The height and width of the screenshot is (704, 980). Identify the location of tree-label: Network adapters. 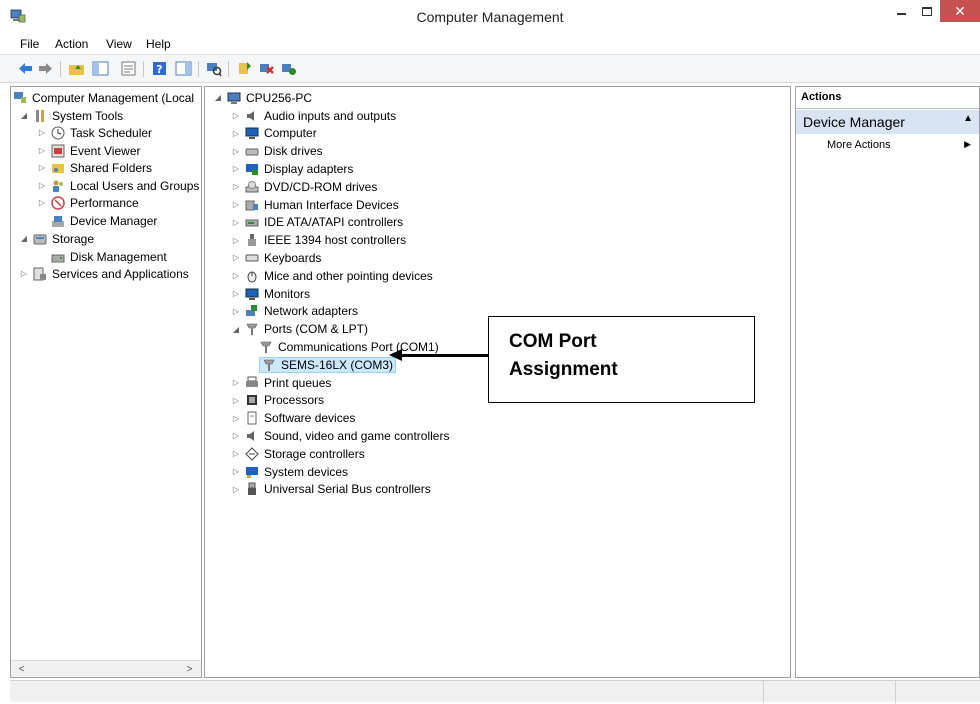
(311, 311).